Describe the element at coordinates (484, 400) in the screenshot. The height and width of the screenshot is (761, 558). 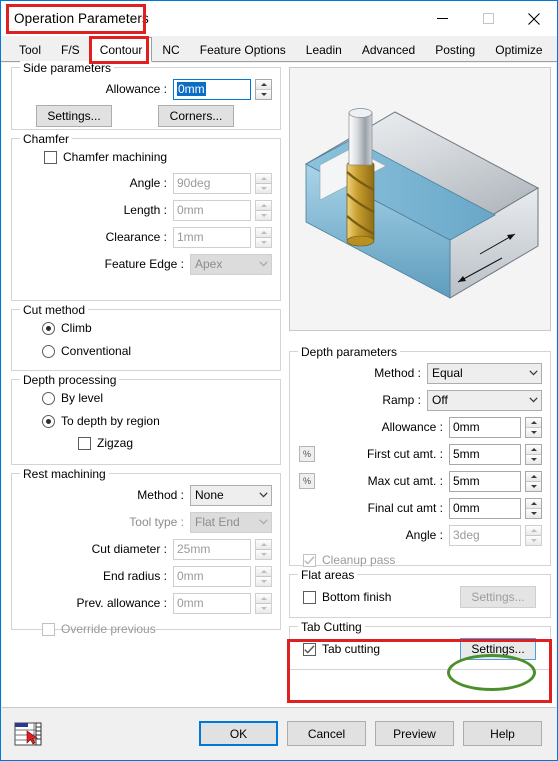
I see `depth-ramp-select: Off` at that location.